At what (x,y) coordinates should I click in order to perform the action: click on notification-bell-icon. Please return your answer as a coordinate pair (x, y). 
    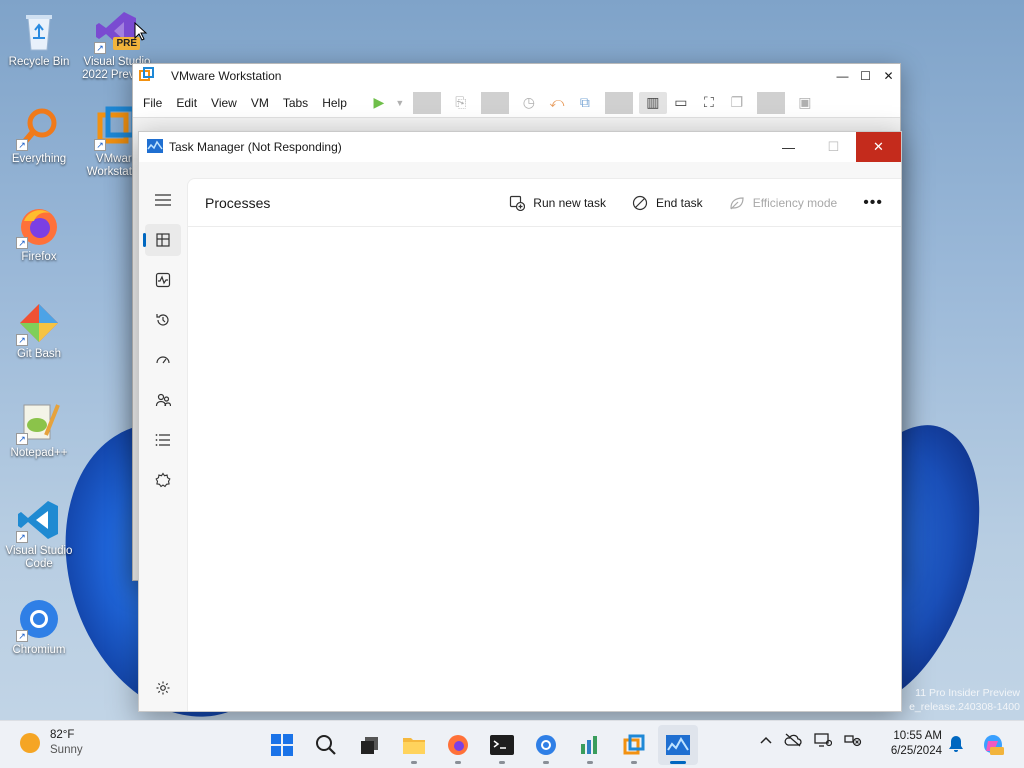
    Looking at the image, I should click on (956, 745).